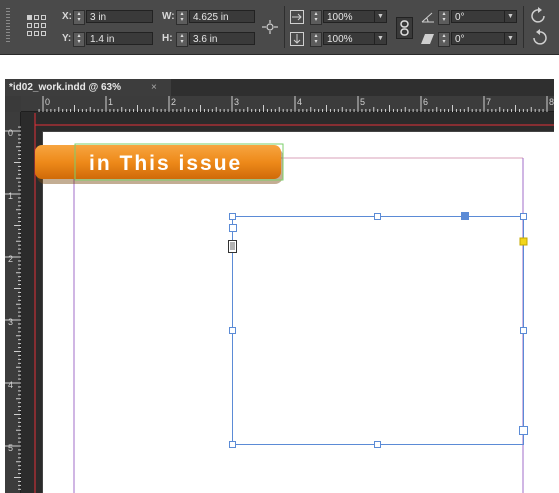 The image size is (559, 493). Describe the element at coordinates (182, 17) in the screenshot. I see `w-stepper: ▴ ▾` at that location.